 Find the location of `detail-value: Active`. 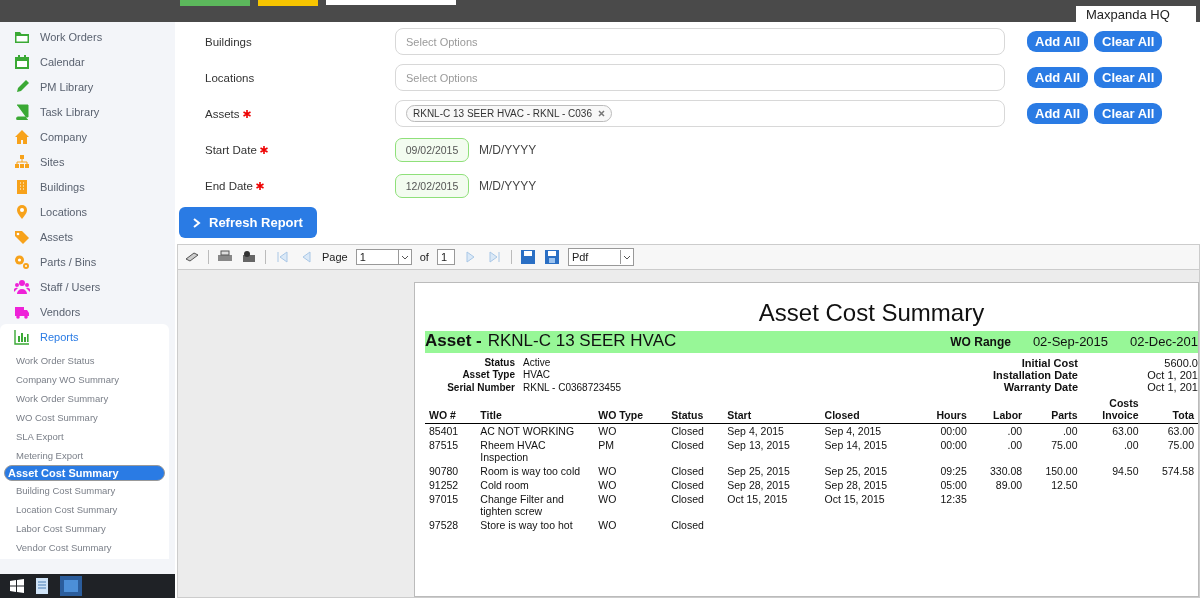

detail-value: Active is located at coordinates (537, 363).